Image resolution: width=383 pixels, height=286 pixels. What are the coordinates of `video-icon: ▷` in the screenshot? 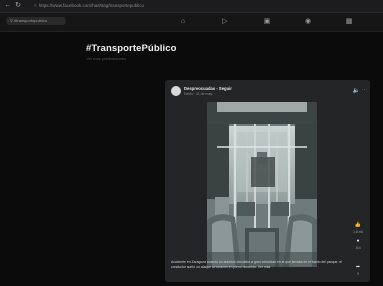 It's located at (225, 22).